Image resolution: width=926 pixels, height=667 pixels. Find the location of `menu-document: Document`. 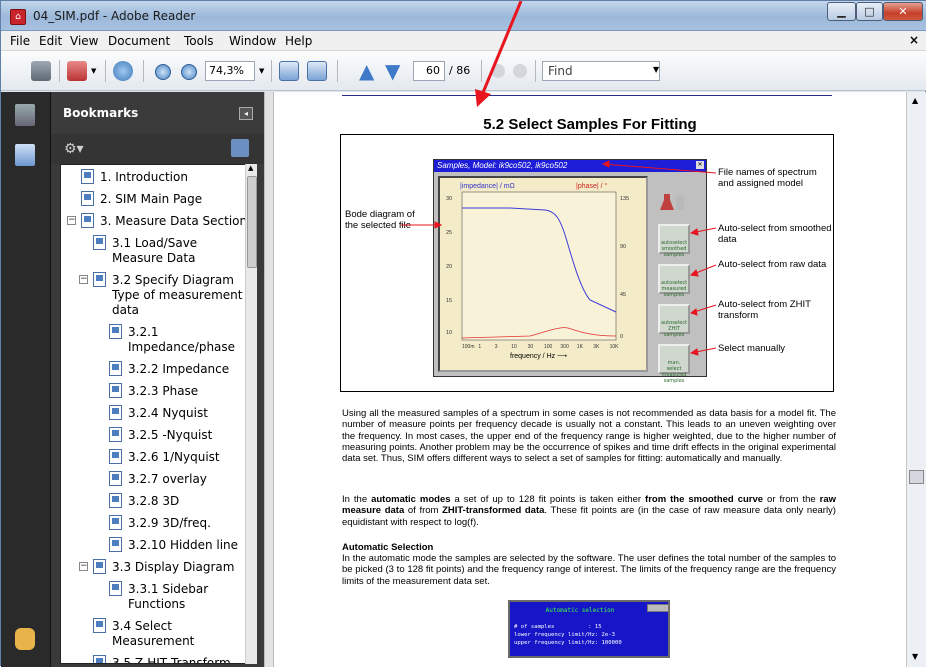

menu-document: Document is located at coordinates (139, 41).